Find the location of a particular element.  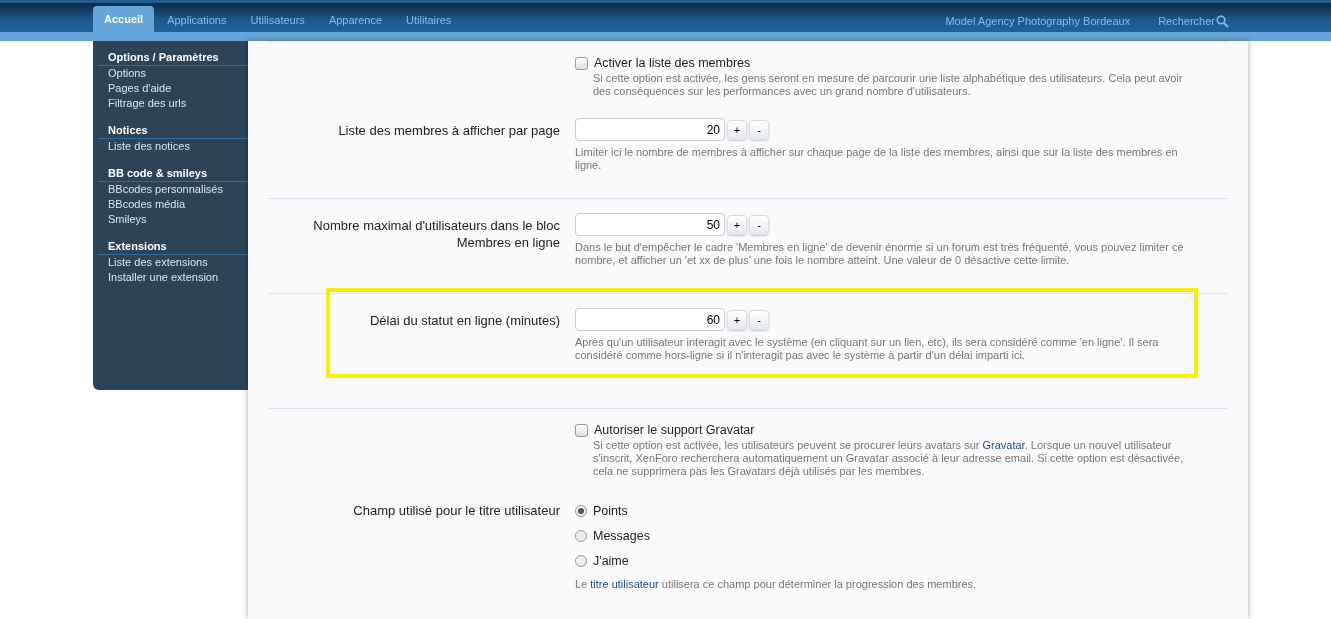

option-hint: Le titre utilisateur utilisera ce champ pour déterminer la progression des membres. is located at coordinates (776, 584).